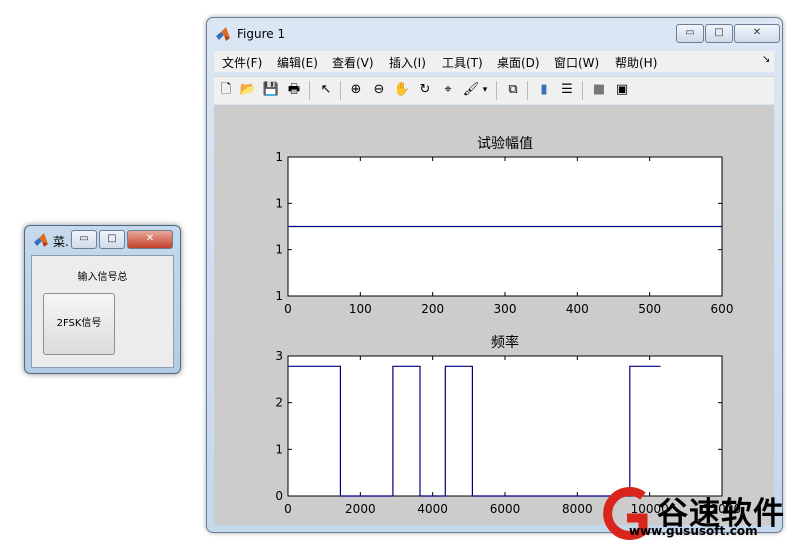 Image resolution: width=794 pixels, height=545 pixels. I want to click on chart-0-x-tick-label: 200, so click(432, 309).